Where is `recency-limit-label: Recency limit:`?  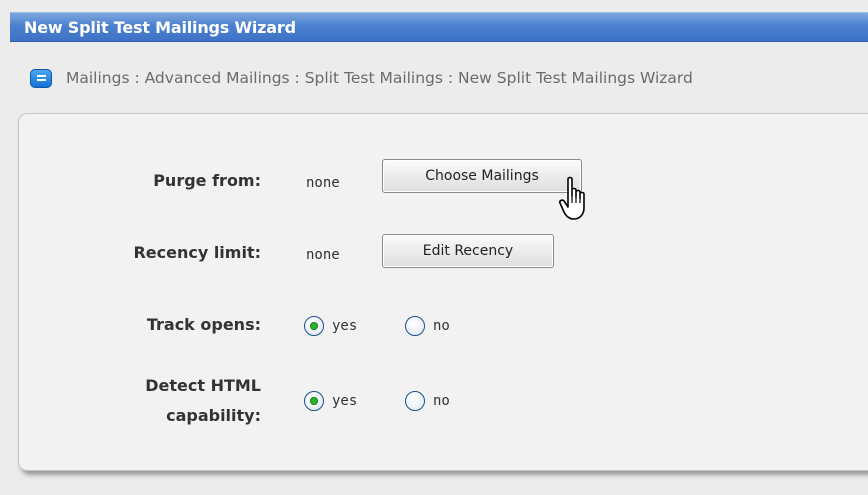
recency-limit-label: Recency limit: is located at coordinates (197, 252).